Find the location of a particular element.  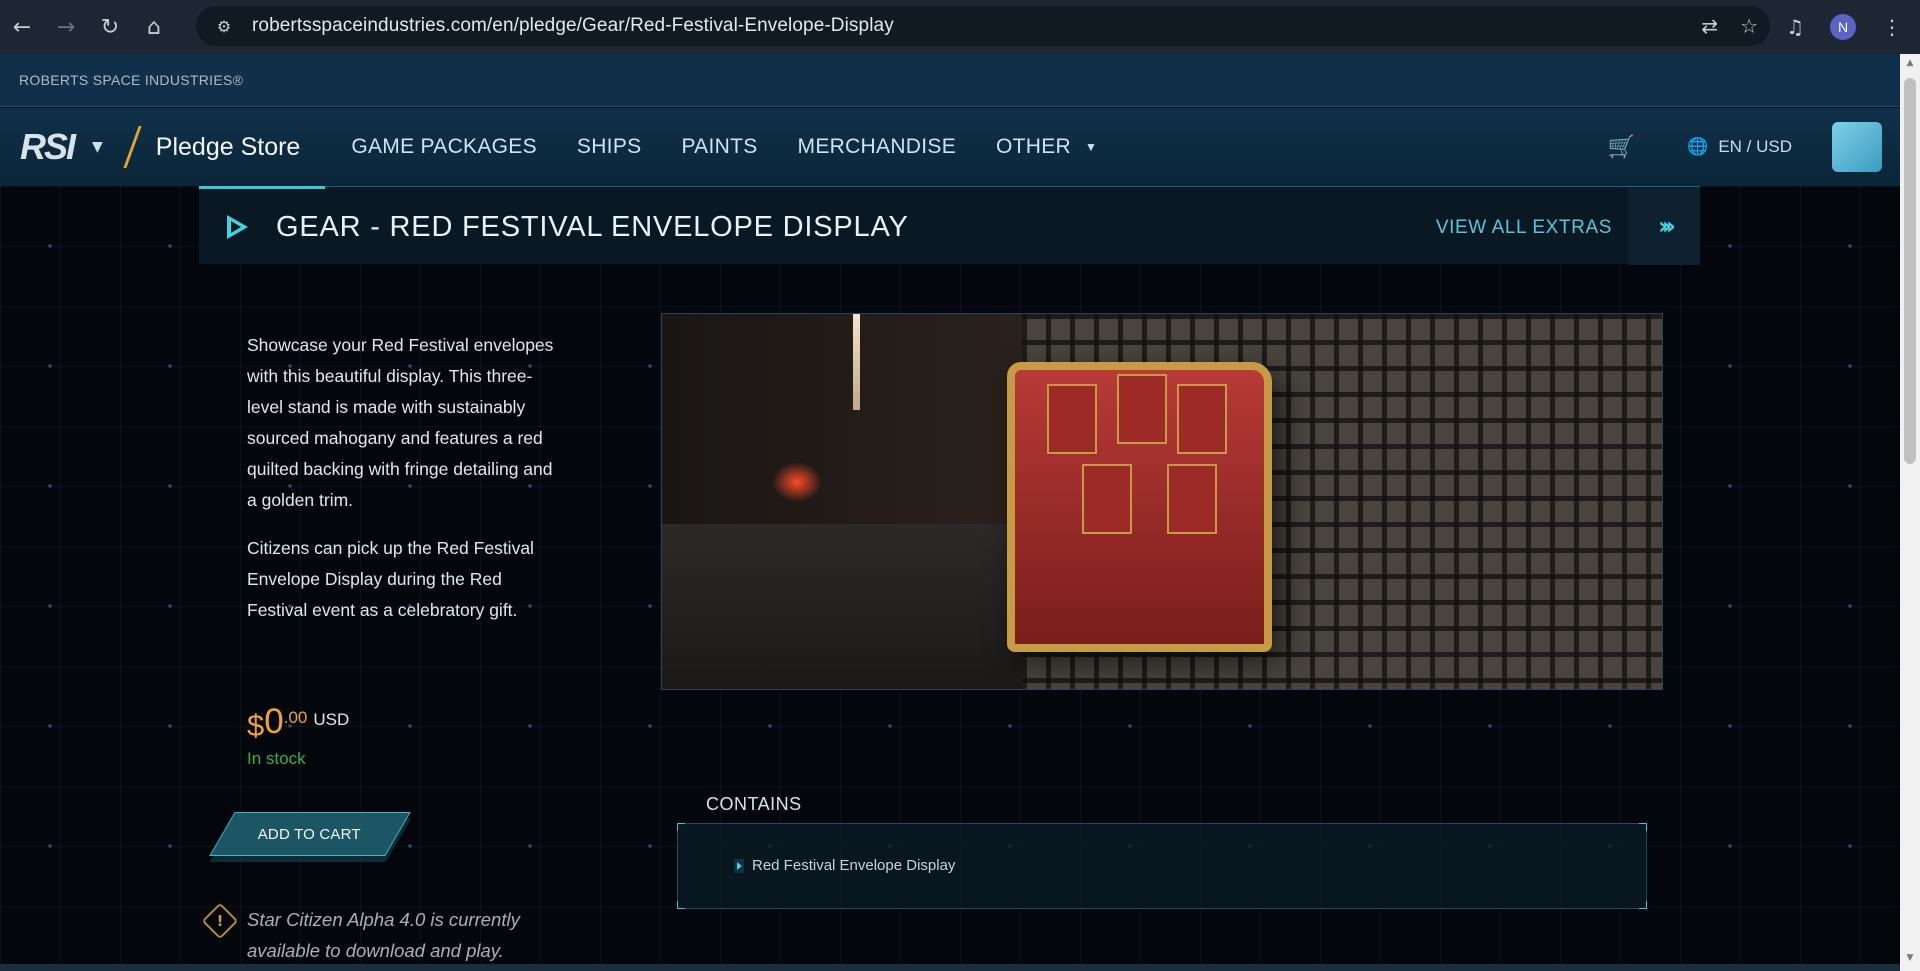

bookmark-star-icon: ☆ is located at coordinates (1749, 26).